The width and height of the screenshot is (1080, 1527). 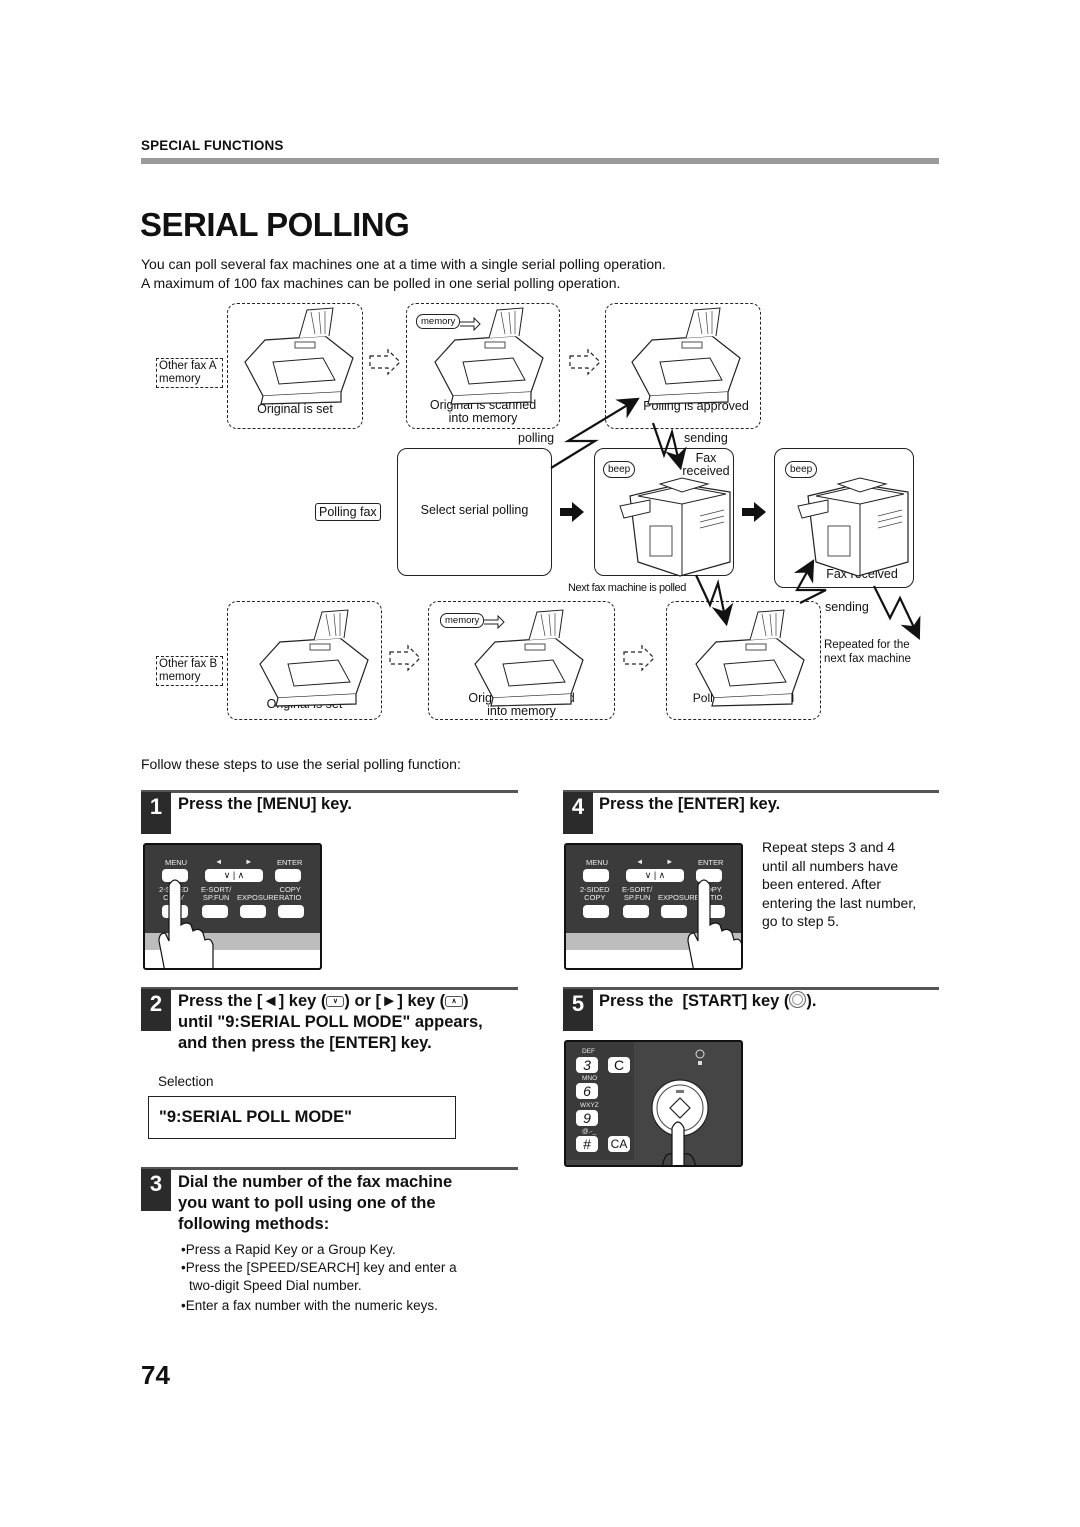 I want to click on caption-approved-b: Polling is approved, so click(x=743, y=698).